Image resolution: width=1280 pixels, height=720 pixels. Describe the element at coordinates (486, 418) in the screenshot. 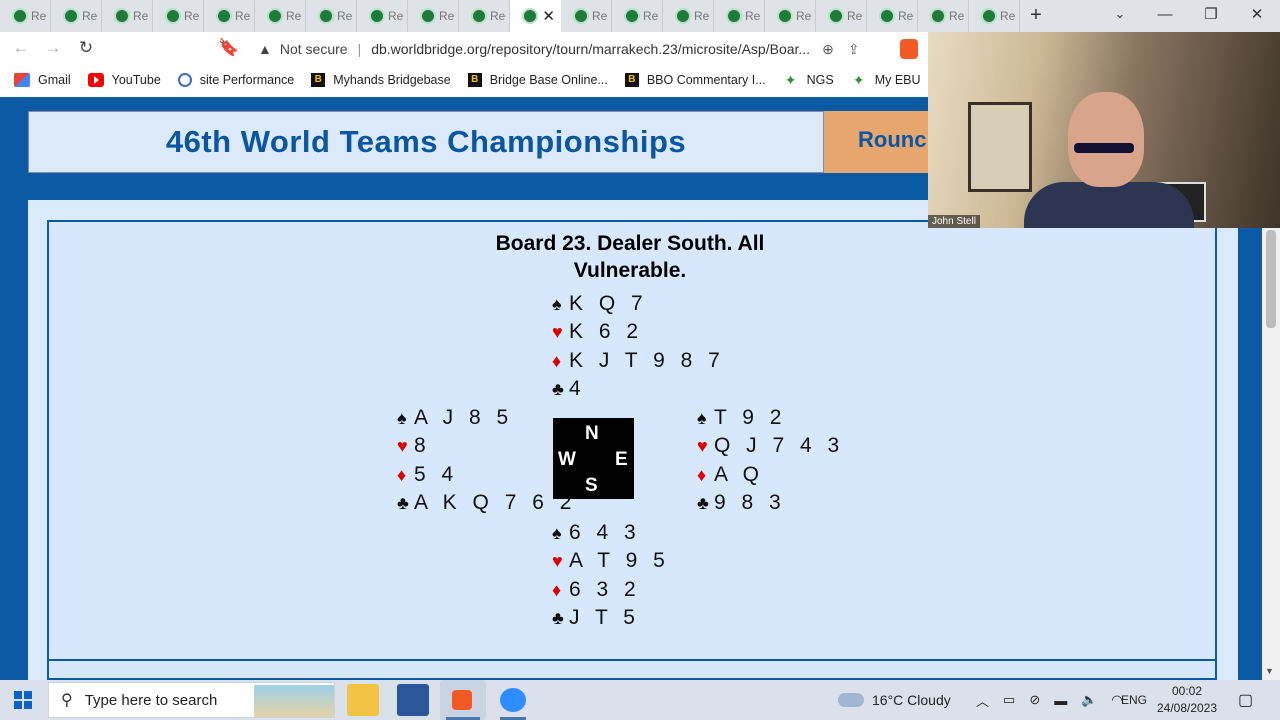

I see `west-spades-row: ♠ A J 8 5` at that location.